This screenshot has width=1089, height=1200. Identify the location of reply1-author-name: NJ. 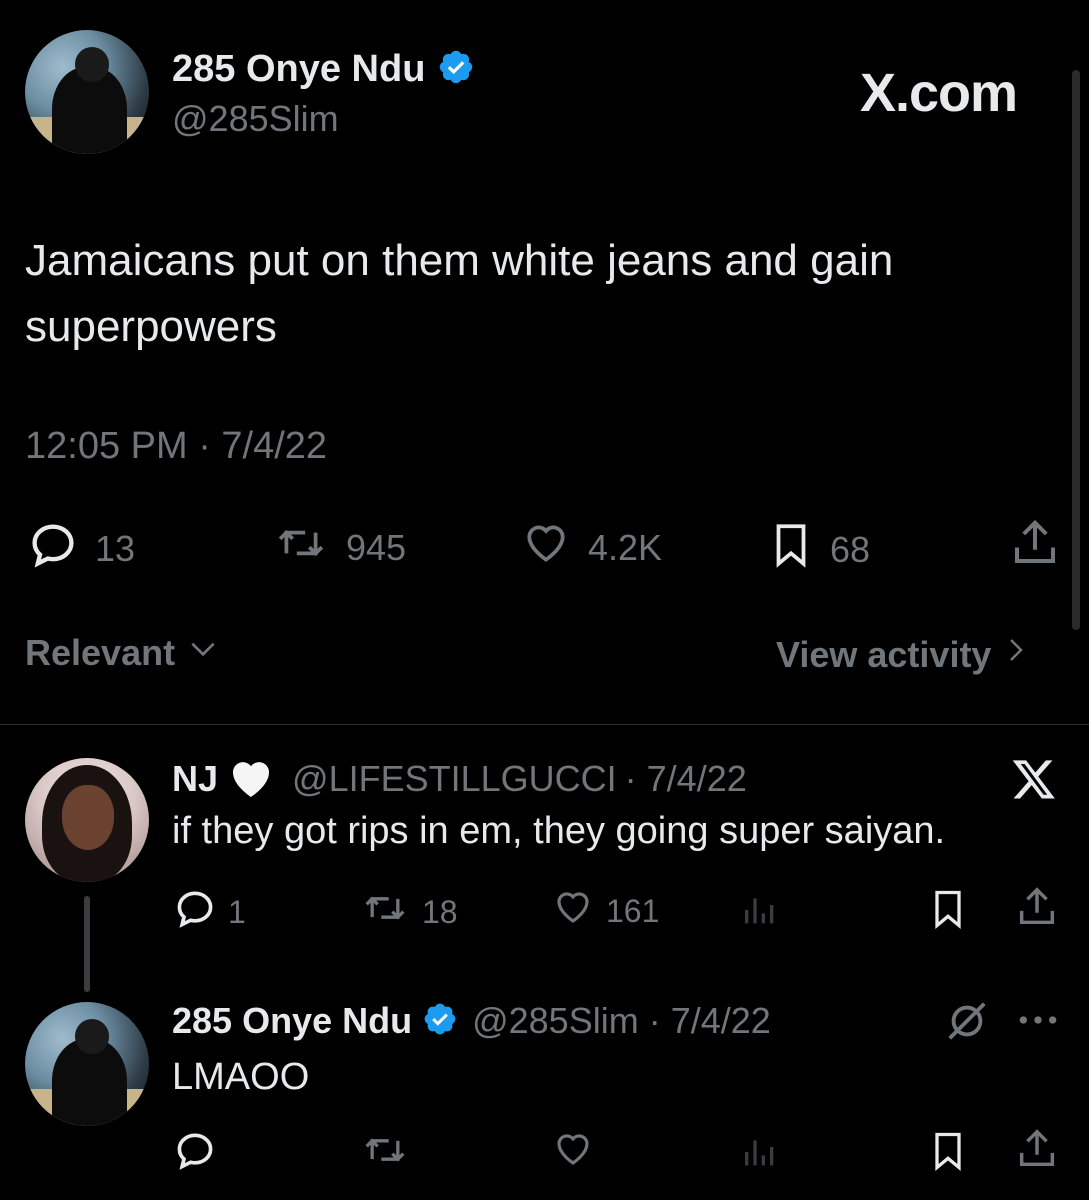
(195, 779).